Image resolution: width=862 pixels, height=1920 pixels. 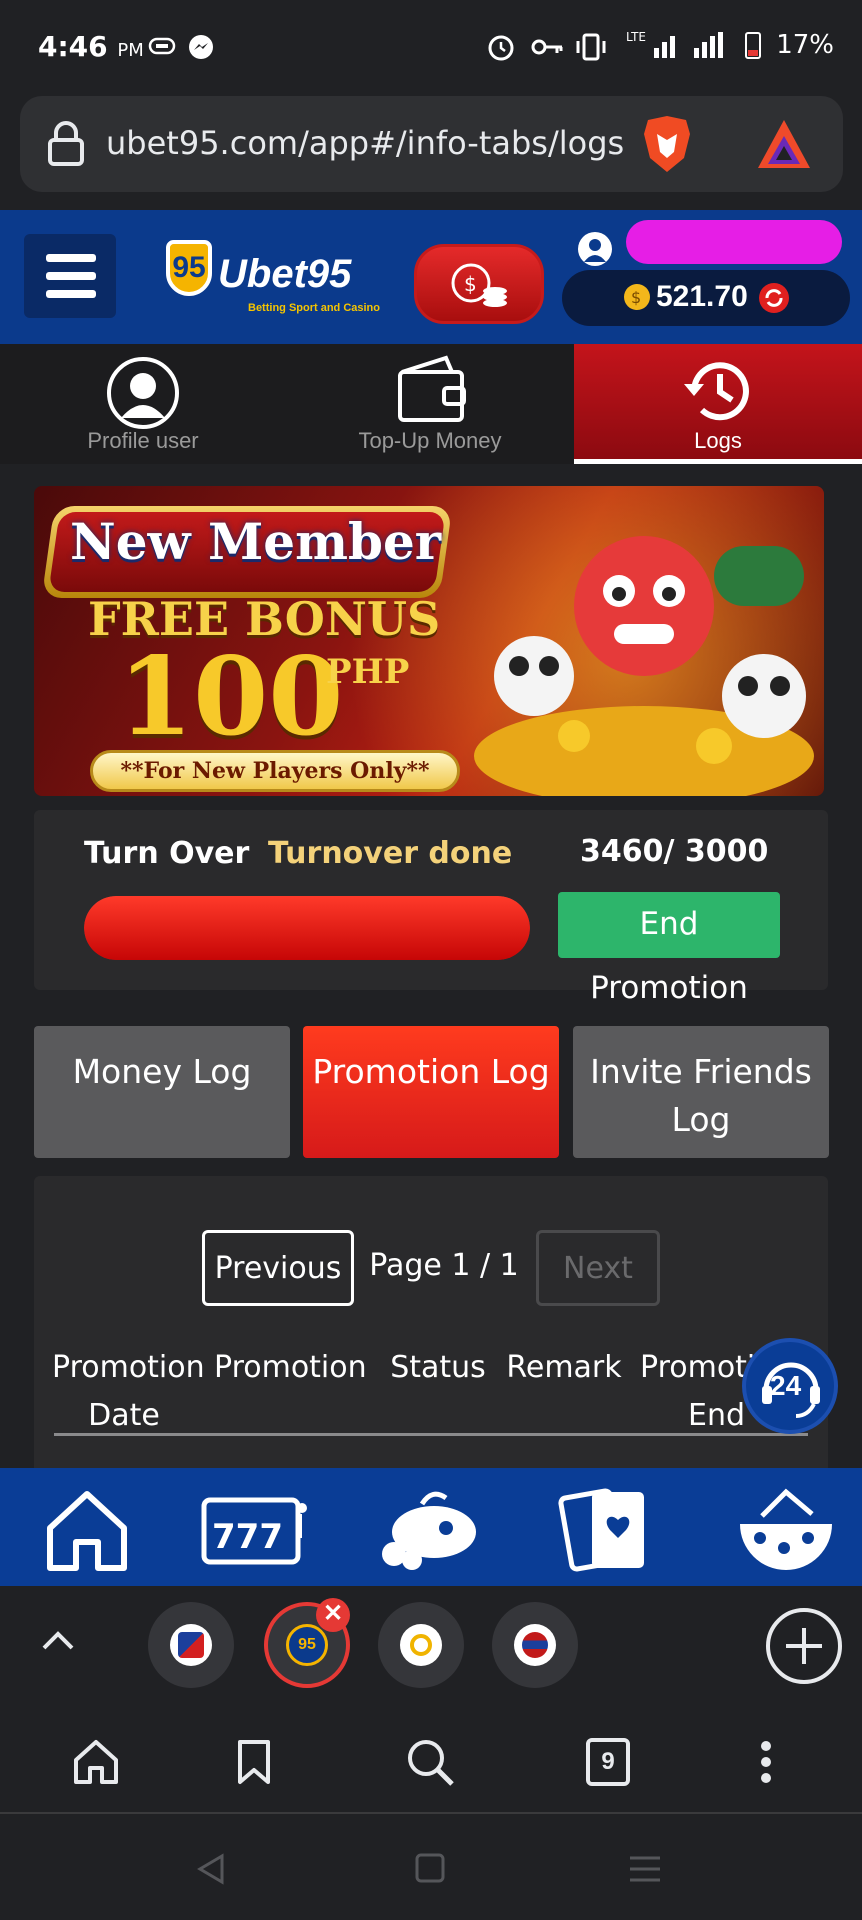 What do you see at coordinates (73, 46) in the screenshot?
I see `clock-time: 4:46` at bounding box center [73, 46].